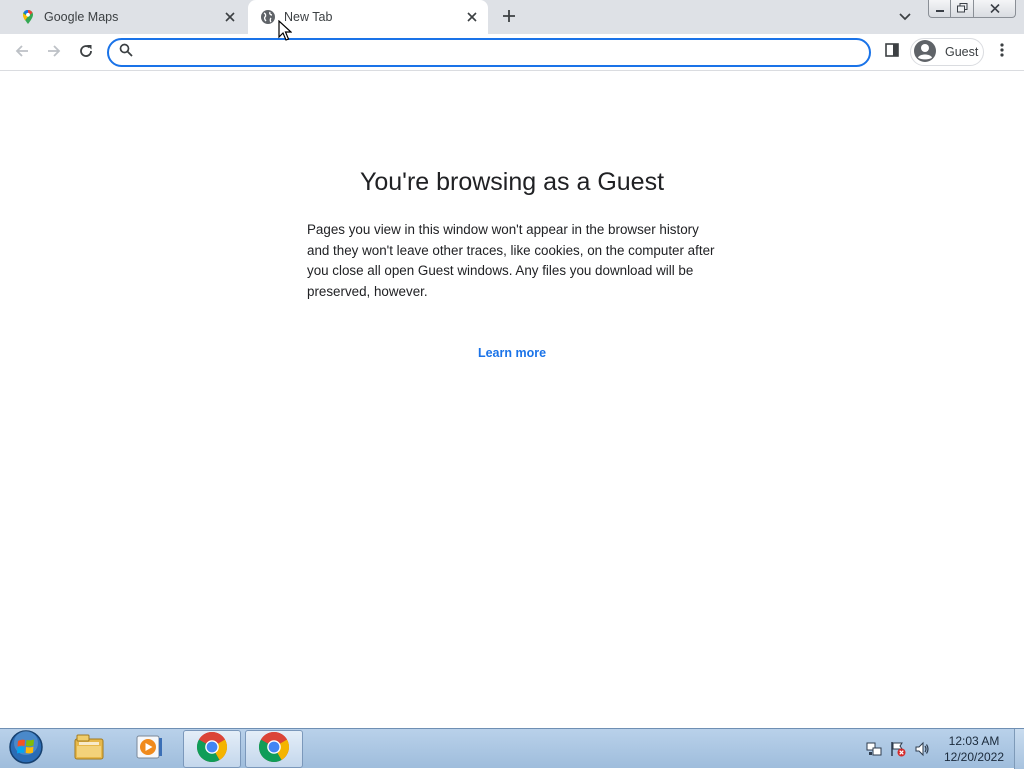  What do you see at coordinates (874, 749) in the screenshot?
I see `tray-network-icon` at bounding box center [874, 749].